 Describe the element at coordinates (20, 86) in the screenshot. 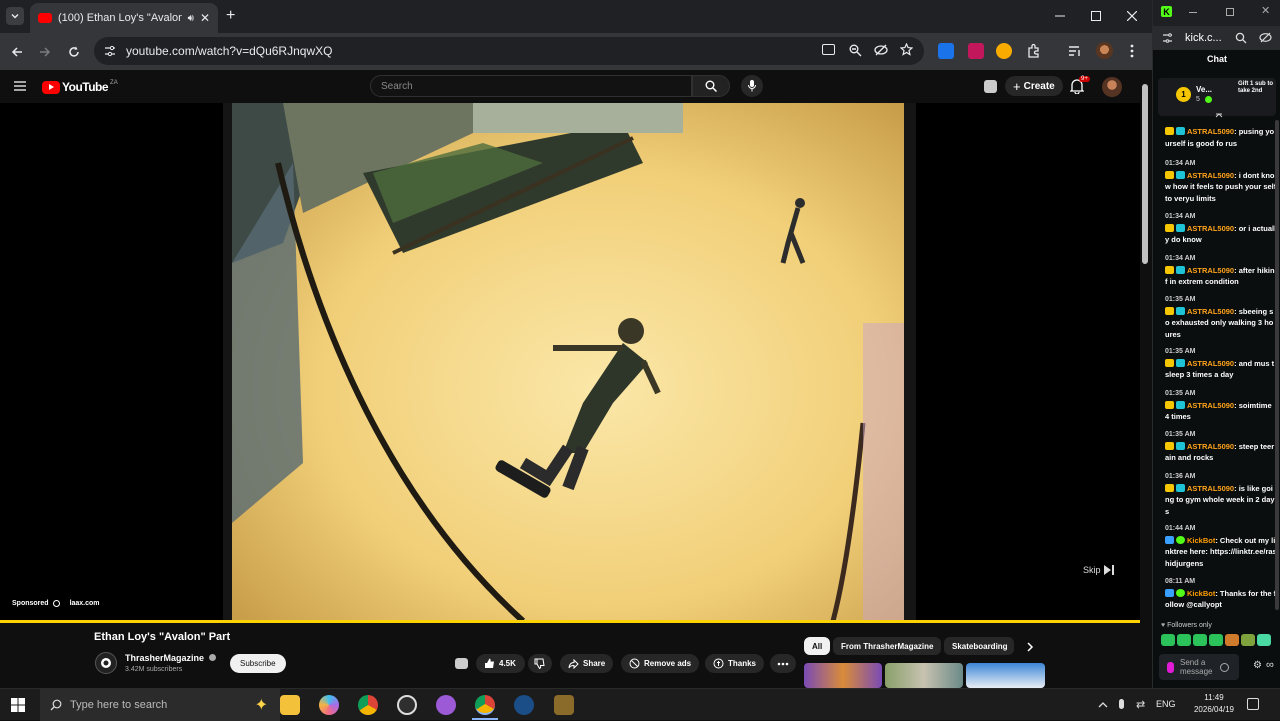

I see `hamburger-menu-icon` at that location.